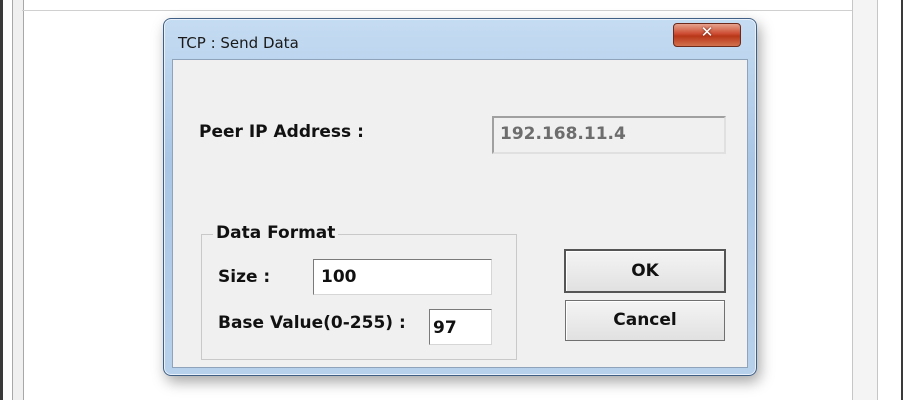 Image resolution: width=903 pixels, height=400 pixels. I want to click on ok-button: OK, so click(645, 271).